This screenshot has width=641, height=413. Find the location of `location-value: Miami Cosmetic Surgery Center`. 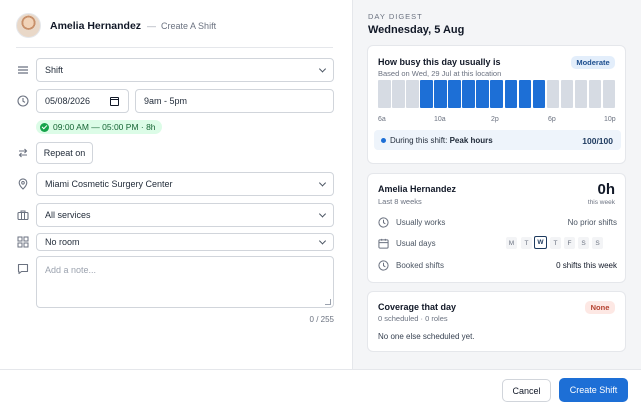

location-value: Miami Cosmetic Surgery Center is located at coordinates (109, 184).